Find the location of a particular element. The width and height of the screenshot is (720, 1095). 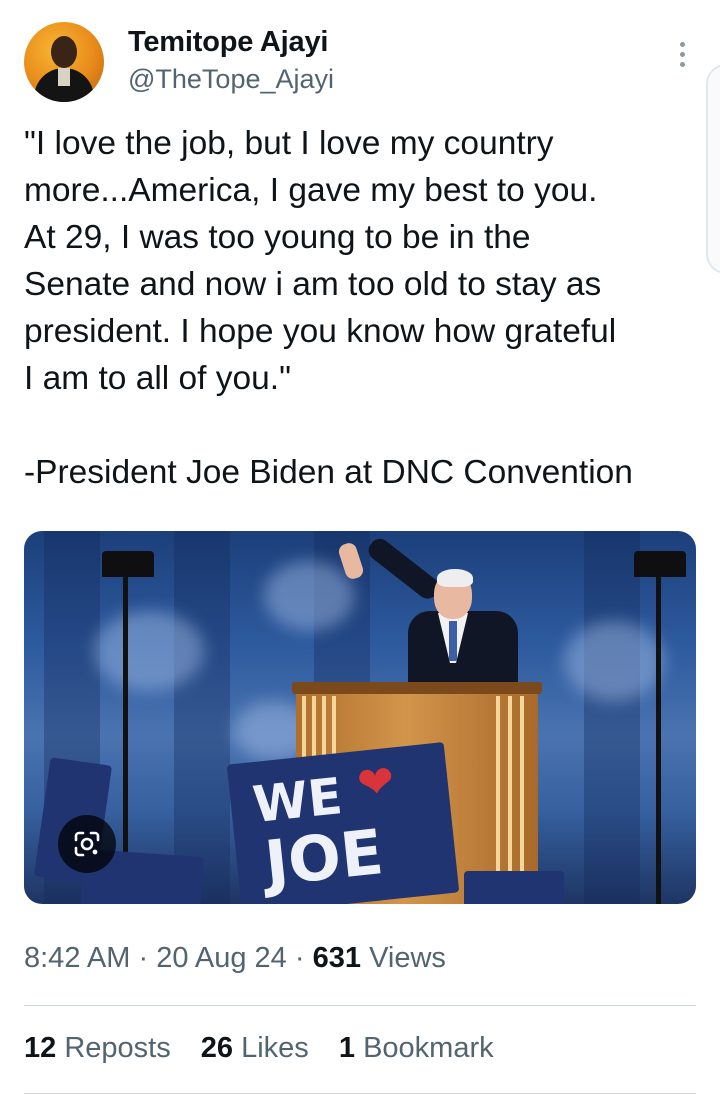

tweet-meta: 8:42 AM · 20 Aug 24 · 631 Views is located at coordinates (235, 958).